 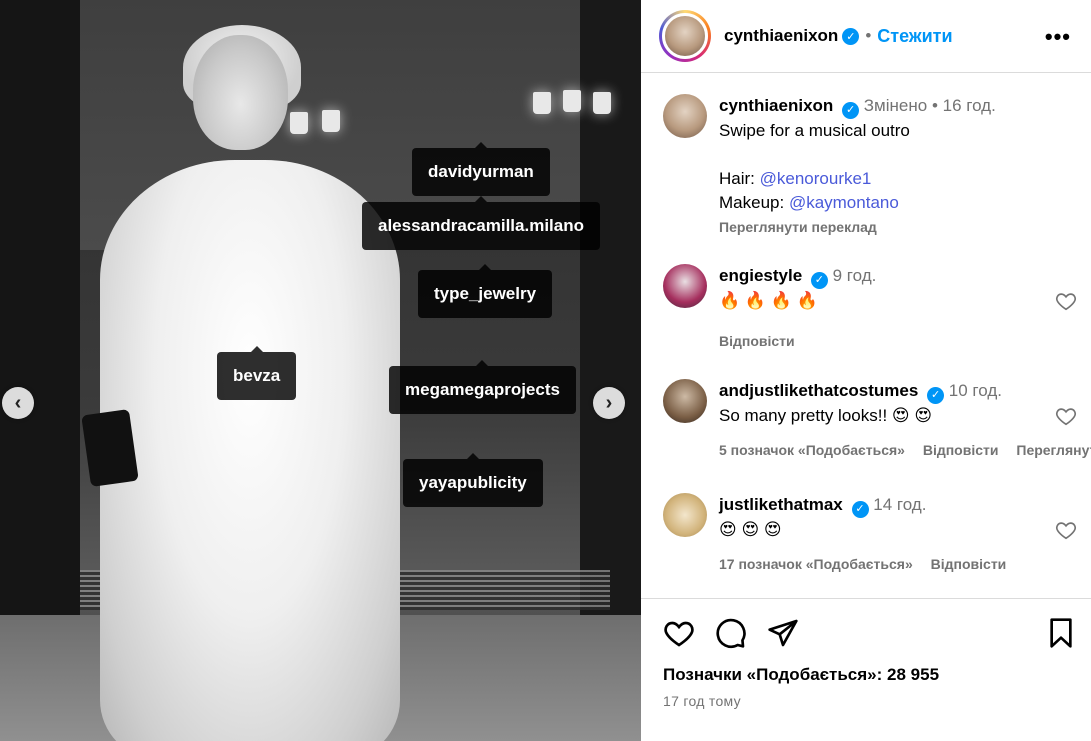 I want to click on post-timestamp: 17 год тому, so click(x=702, y=701).